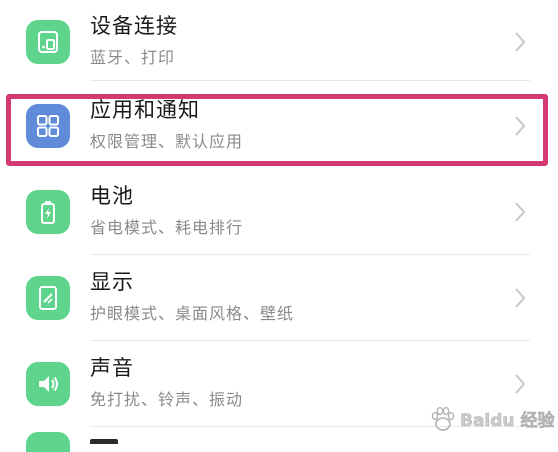  I want to click on item-title: 电池, so click(112, 196).